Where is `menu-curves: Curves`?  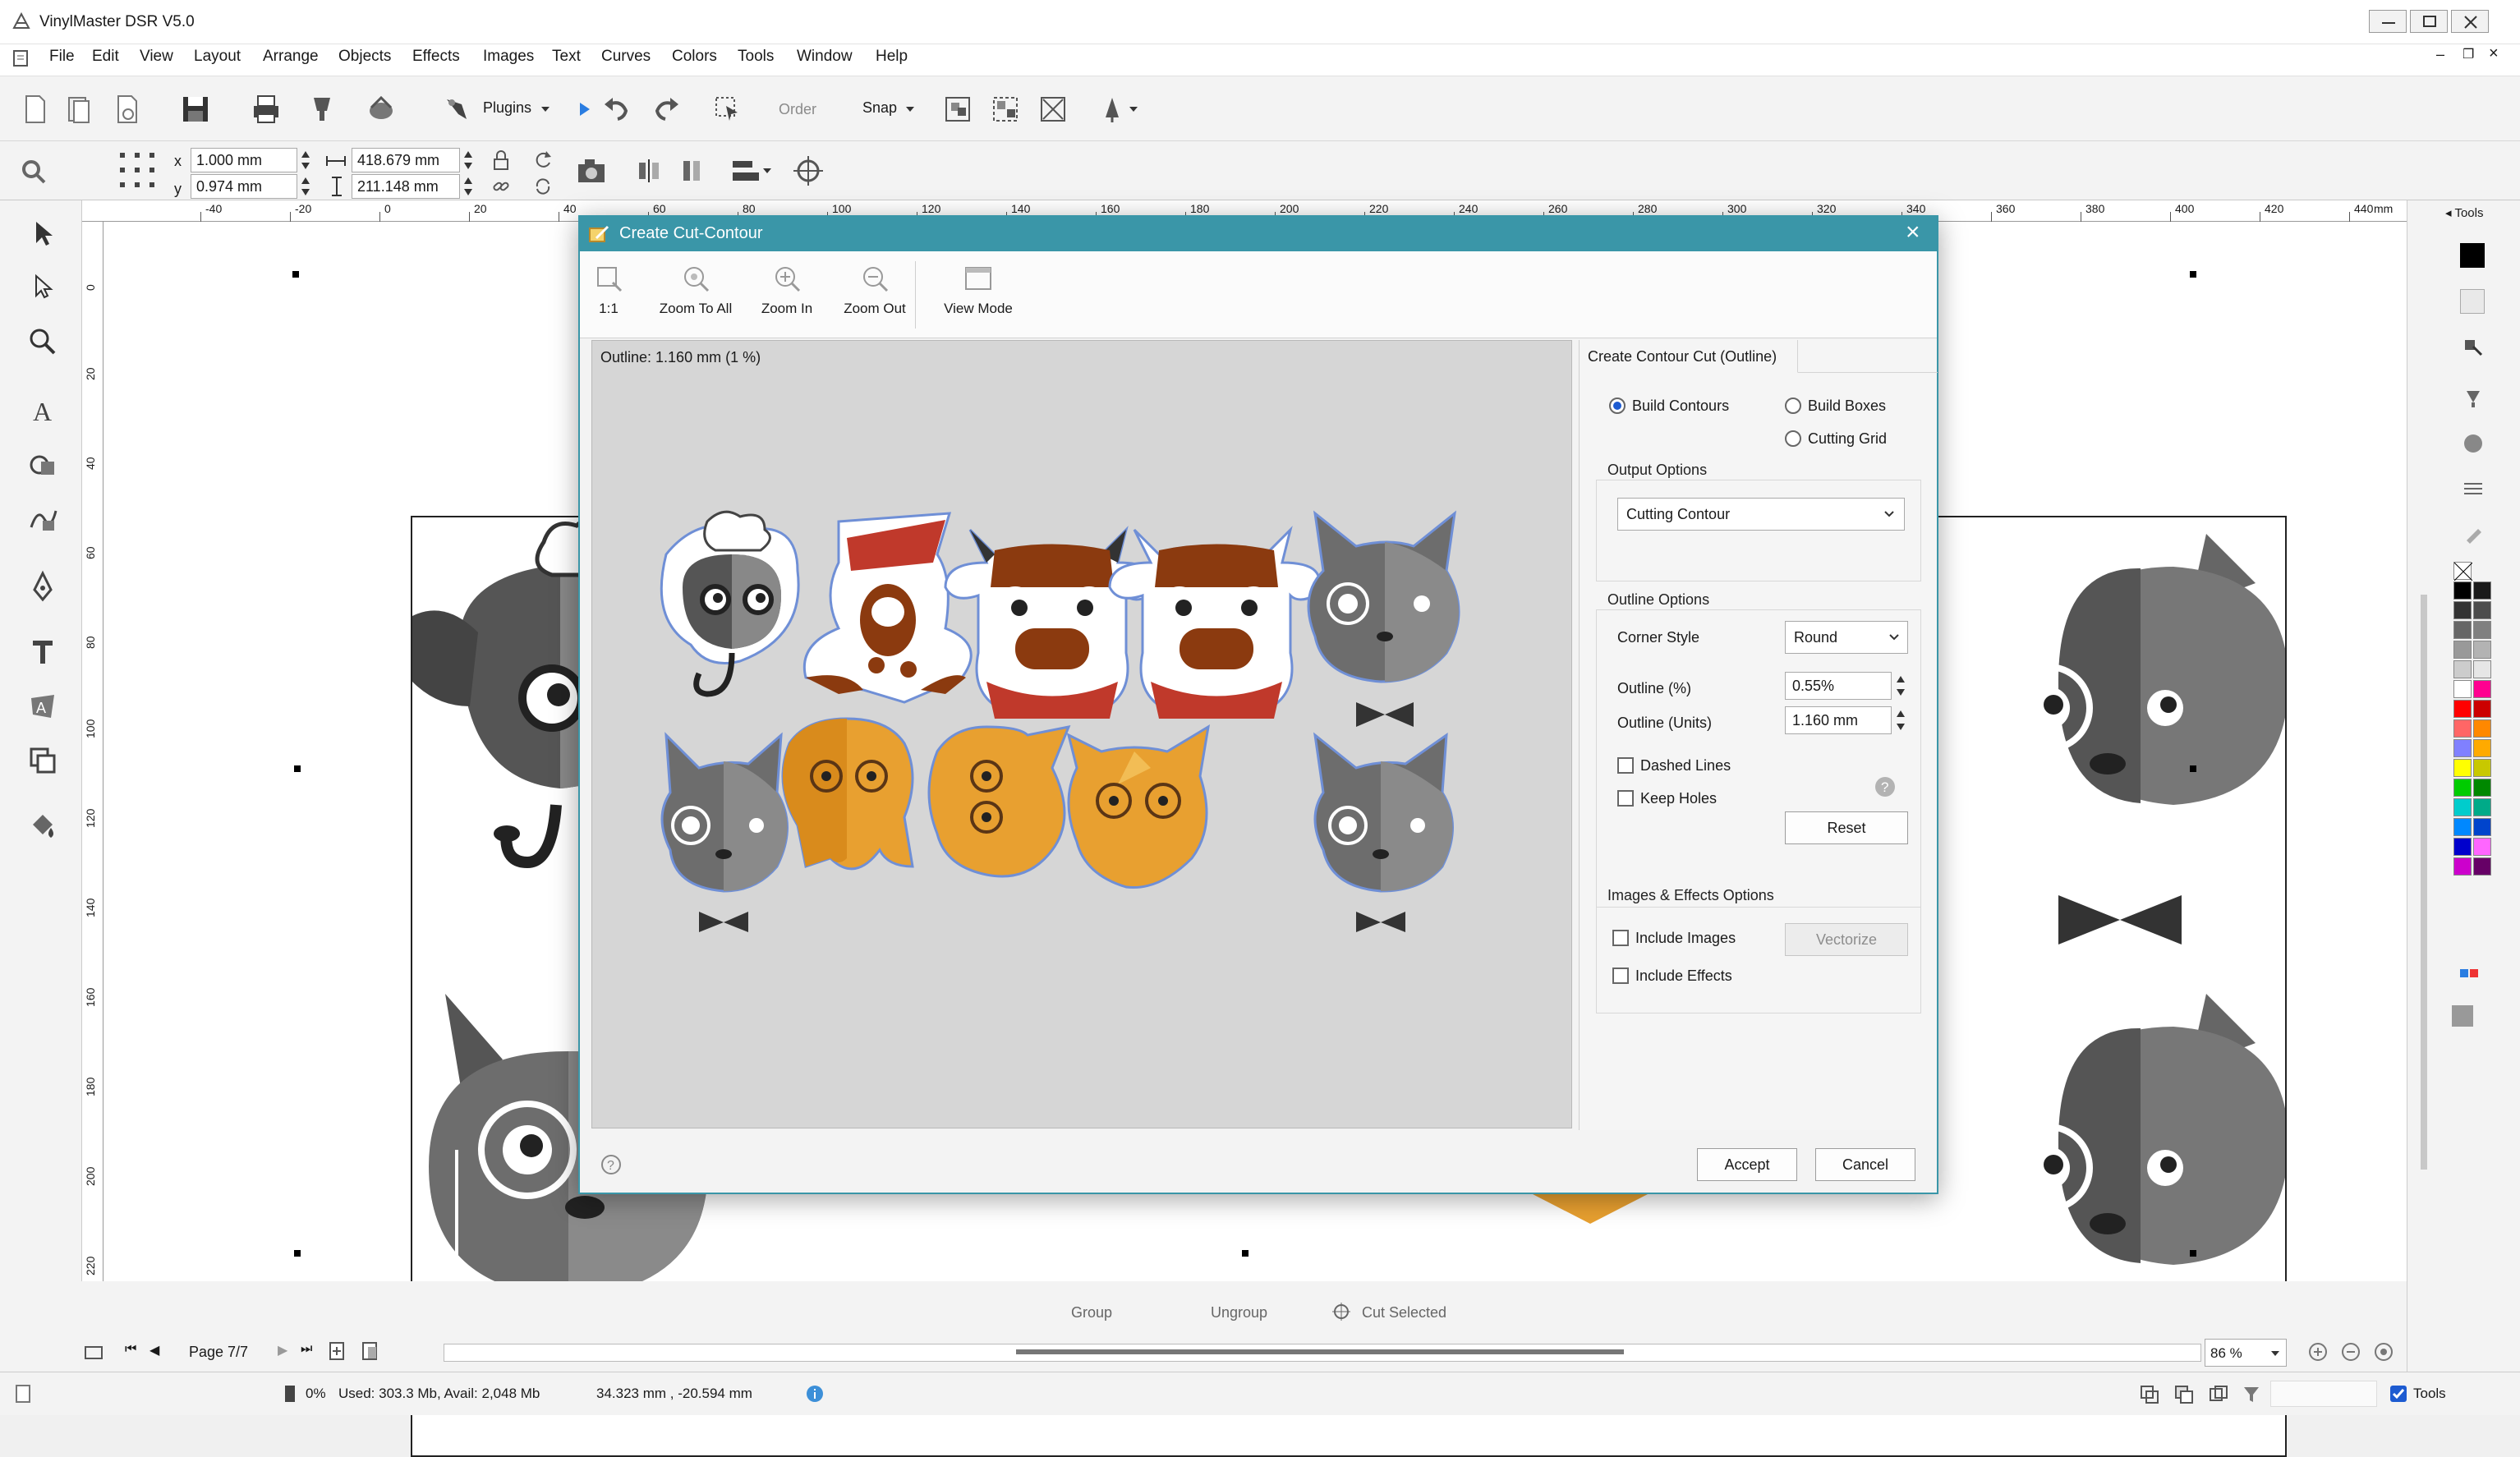 menu-curves: Curves is located at coordinates (626, 57).